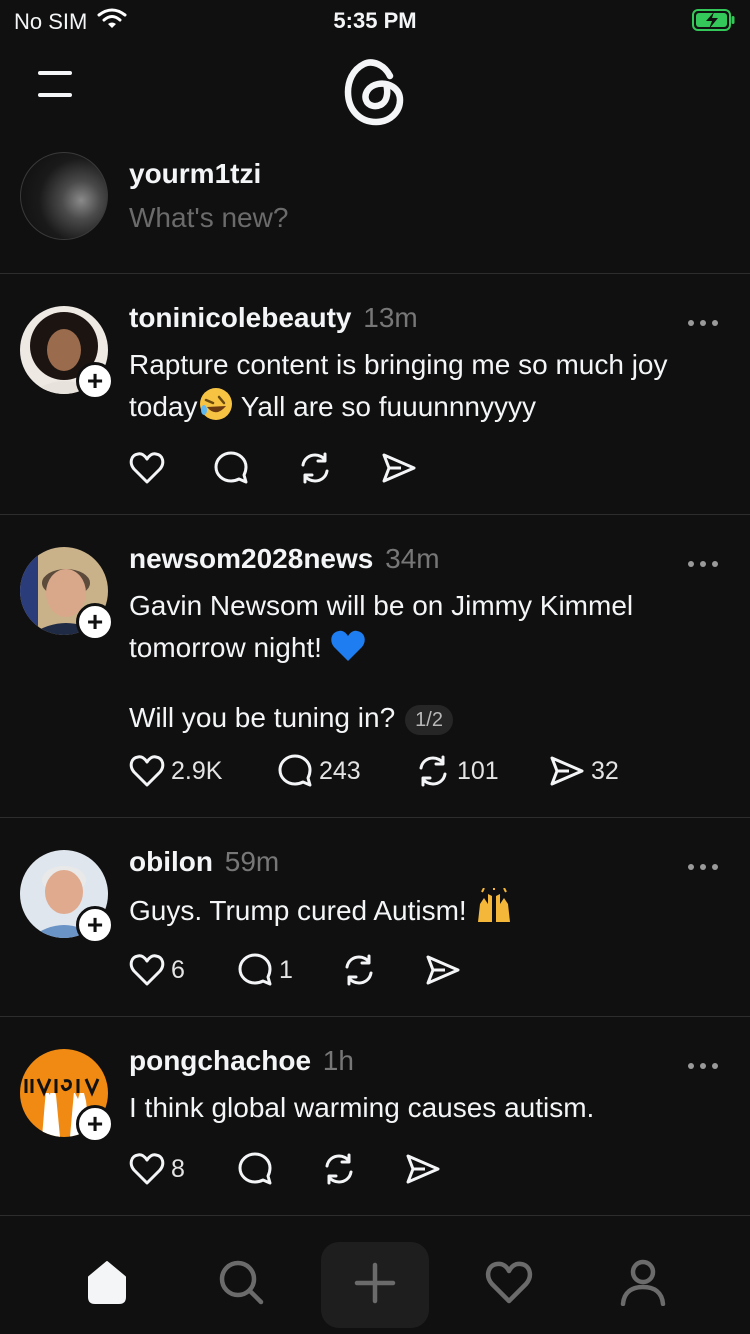  Describe the element at coordinates (208, 218) in the screenshot. I see `composer-input: What's new?` at that location.